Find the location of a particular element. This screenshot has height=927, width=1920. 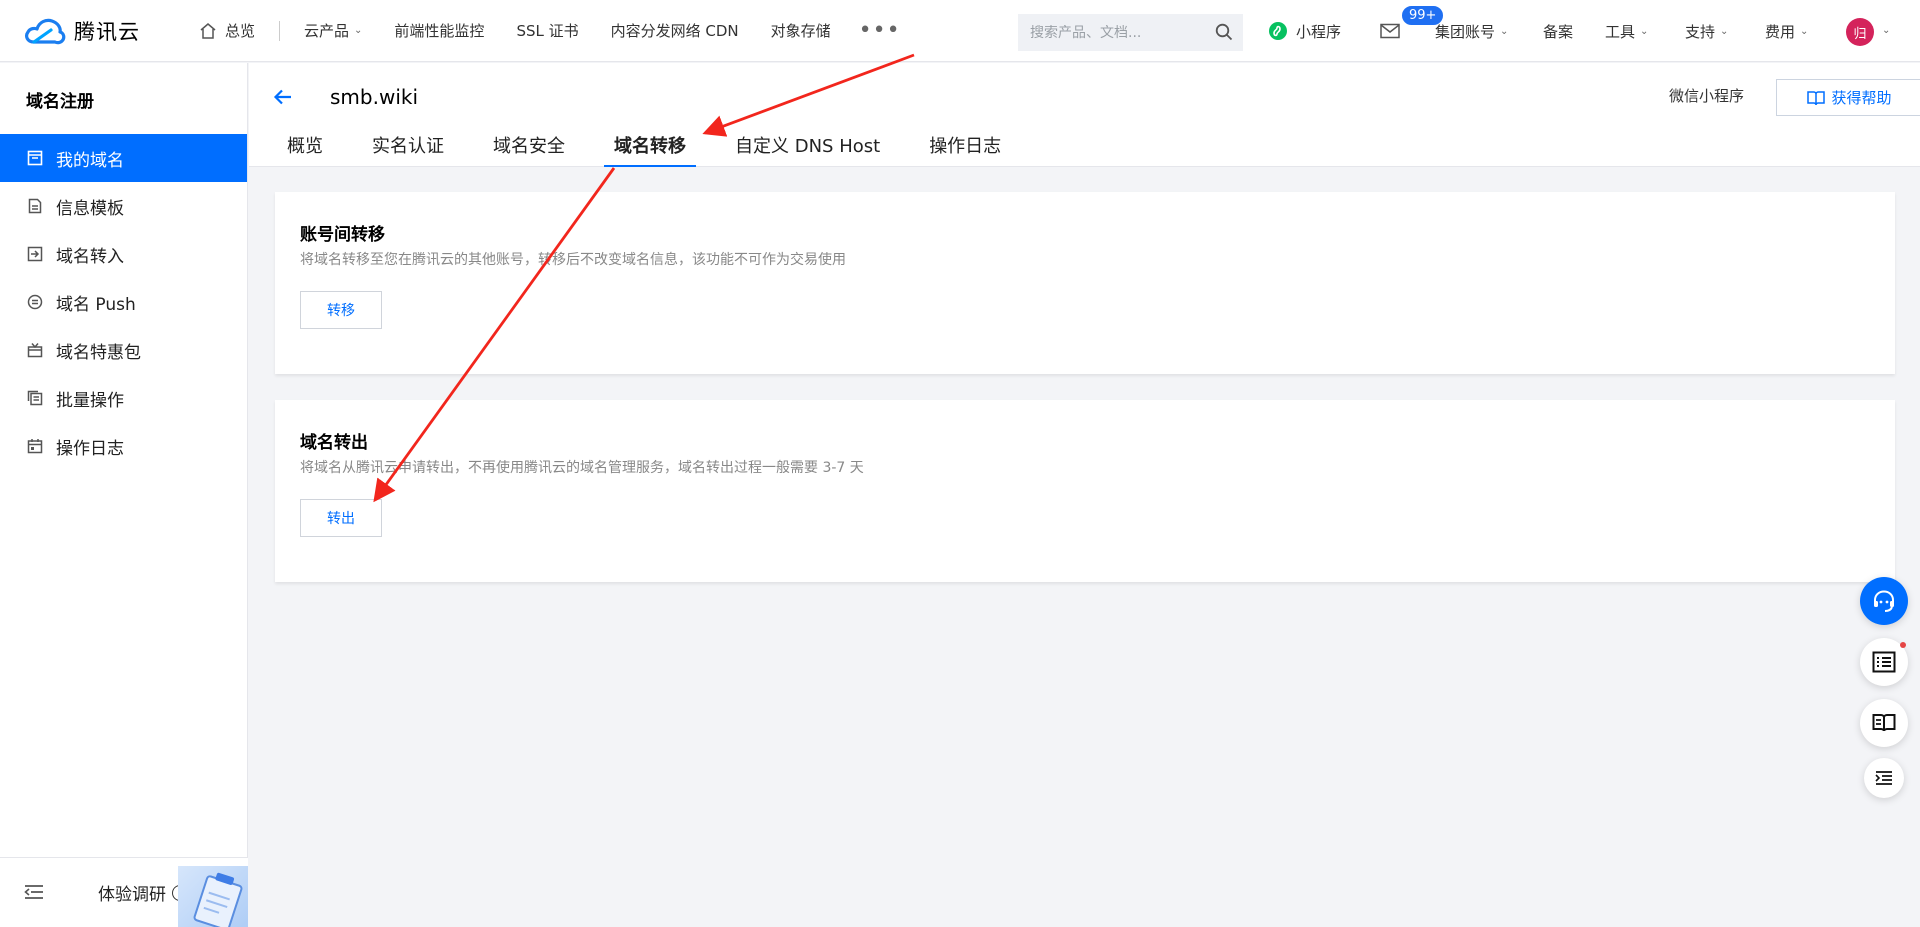

page-title: smb.wiki is located at coordinates (374, 97).